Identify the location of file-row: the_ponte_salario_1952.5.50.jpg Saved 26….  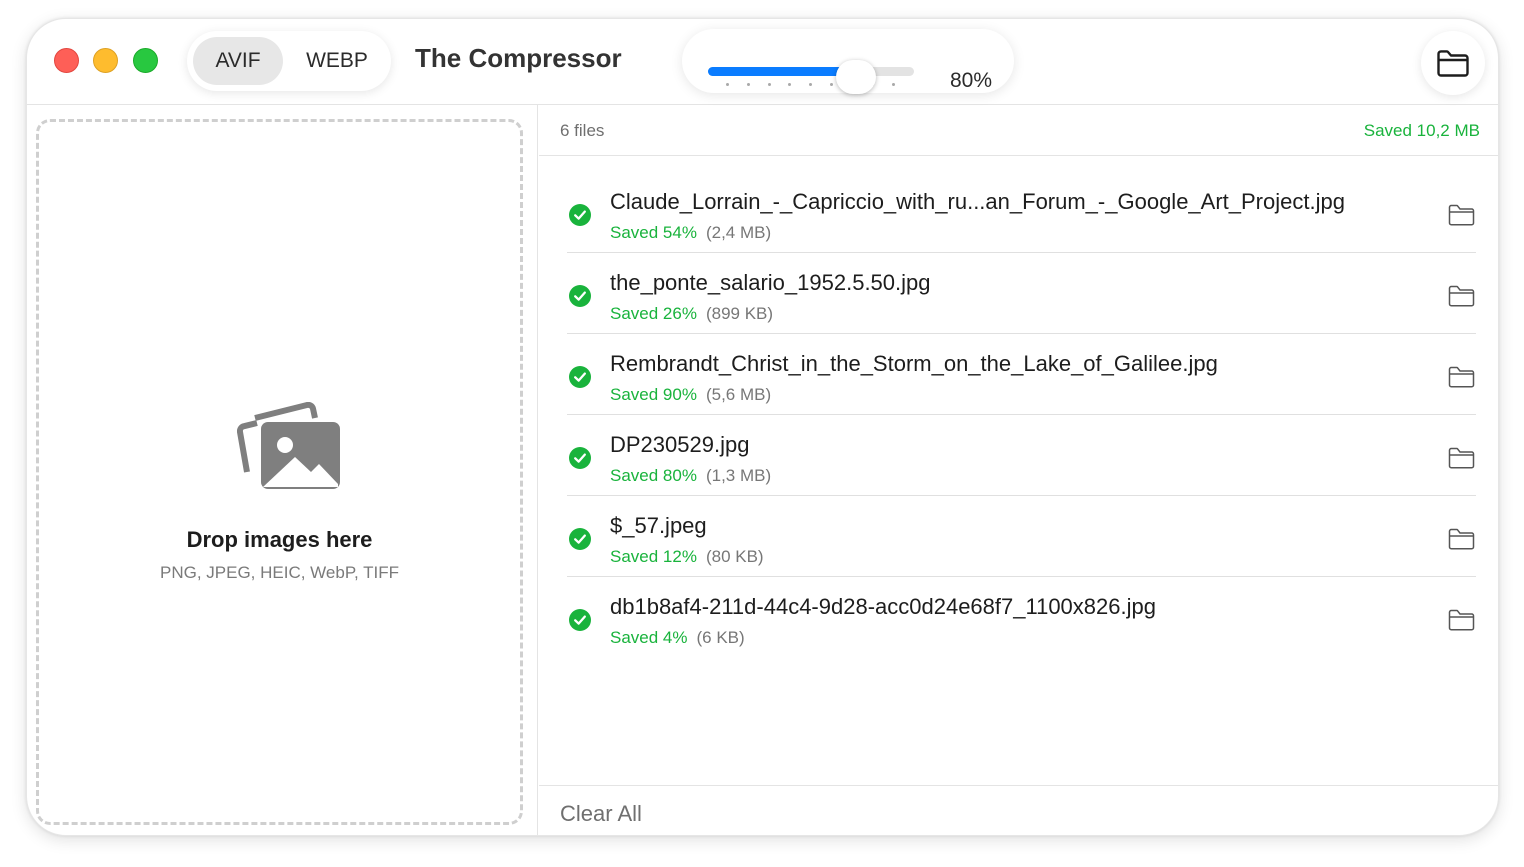
(1018, 293).